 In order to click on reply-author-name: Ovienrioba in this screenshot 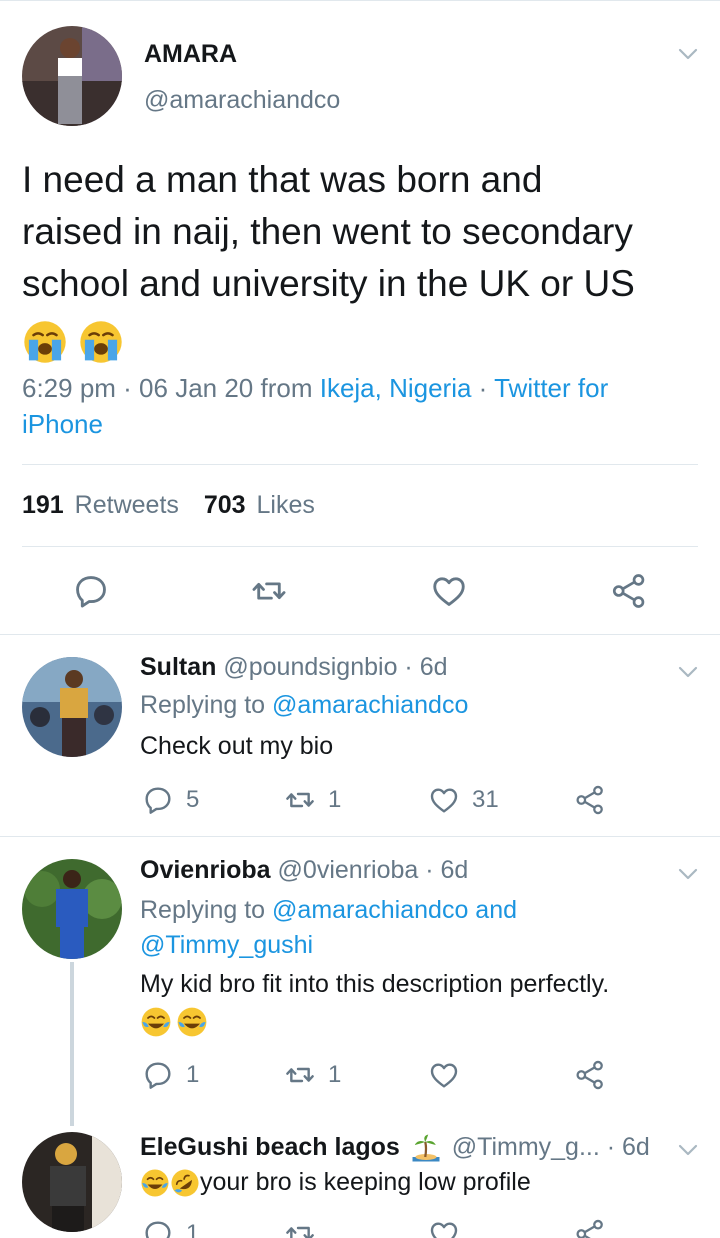, I will do `click(205, 870)`.